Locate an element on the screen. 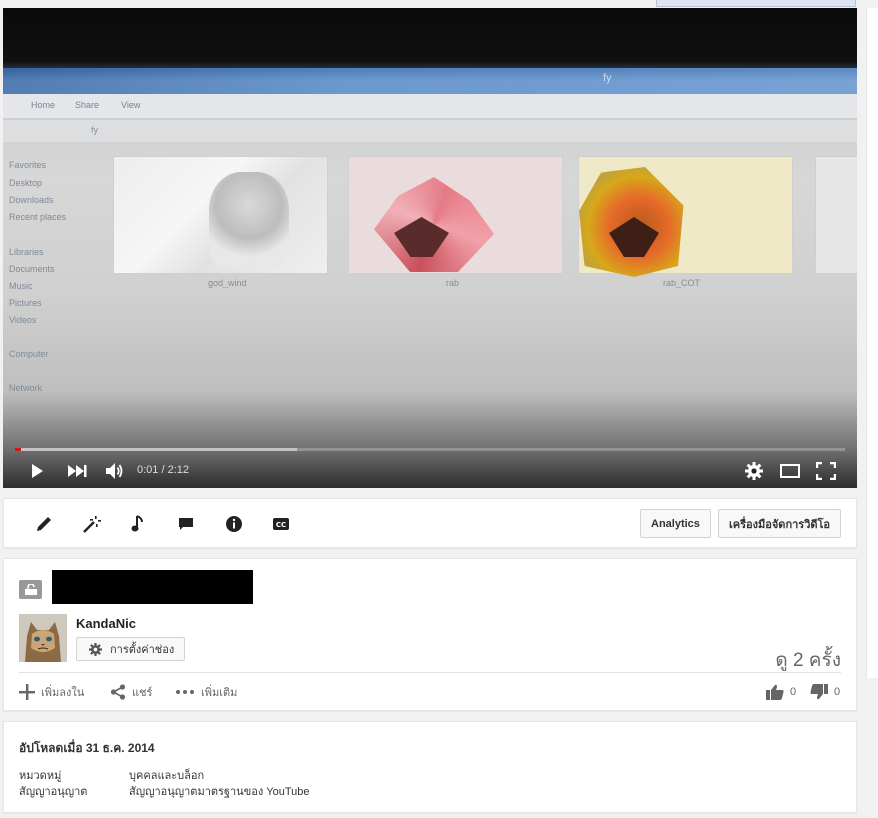 Image resolution: width=878 pixels, height=818 pixels. info-icon is located at coordinates (234, 524).